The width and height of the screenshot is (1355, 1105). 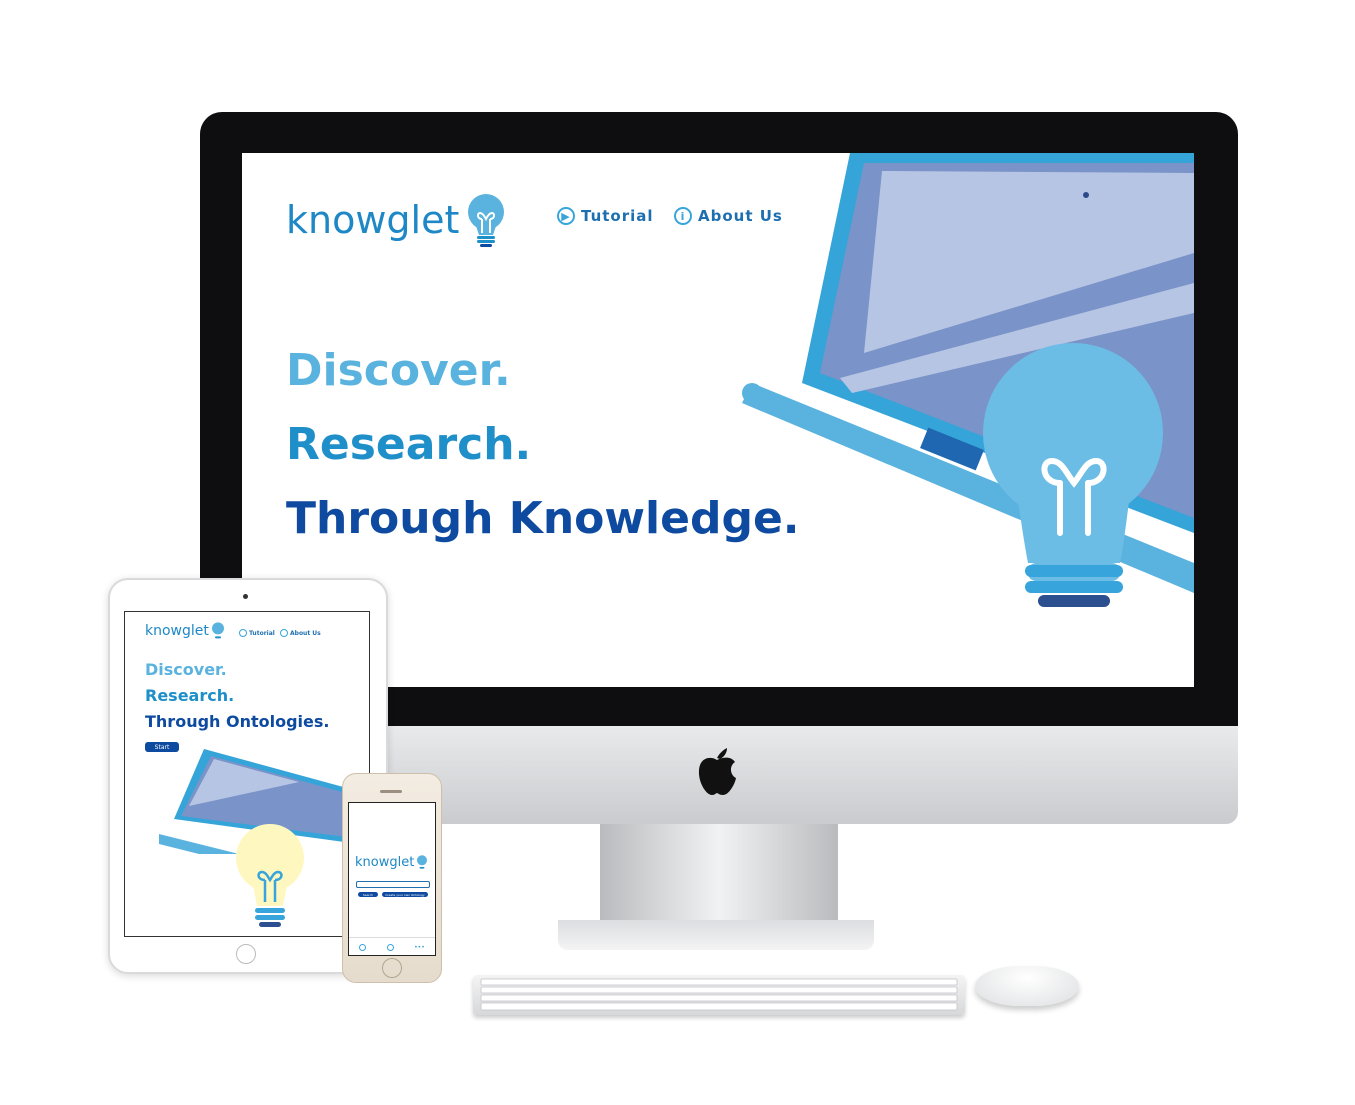 What do you see at coordinates (368, 894) in the screenshot?
I see `phone-search-button: Search` at bounding box center [368, 894].